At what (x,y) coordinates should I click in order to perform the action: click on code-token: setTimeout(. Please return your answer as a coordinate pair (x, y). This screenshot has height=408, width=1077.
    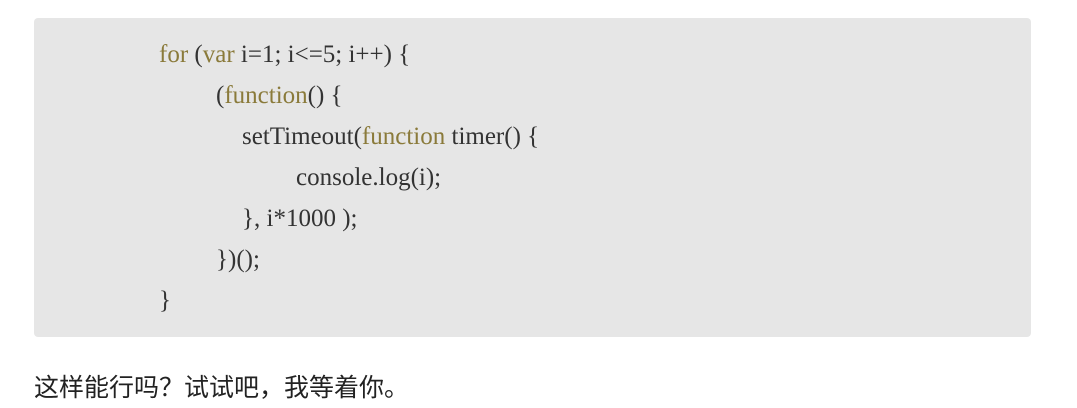
    Looking at the image, I should click on (302, 136).